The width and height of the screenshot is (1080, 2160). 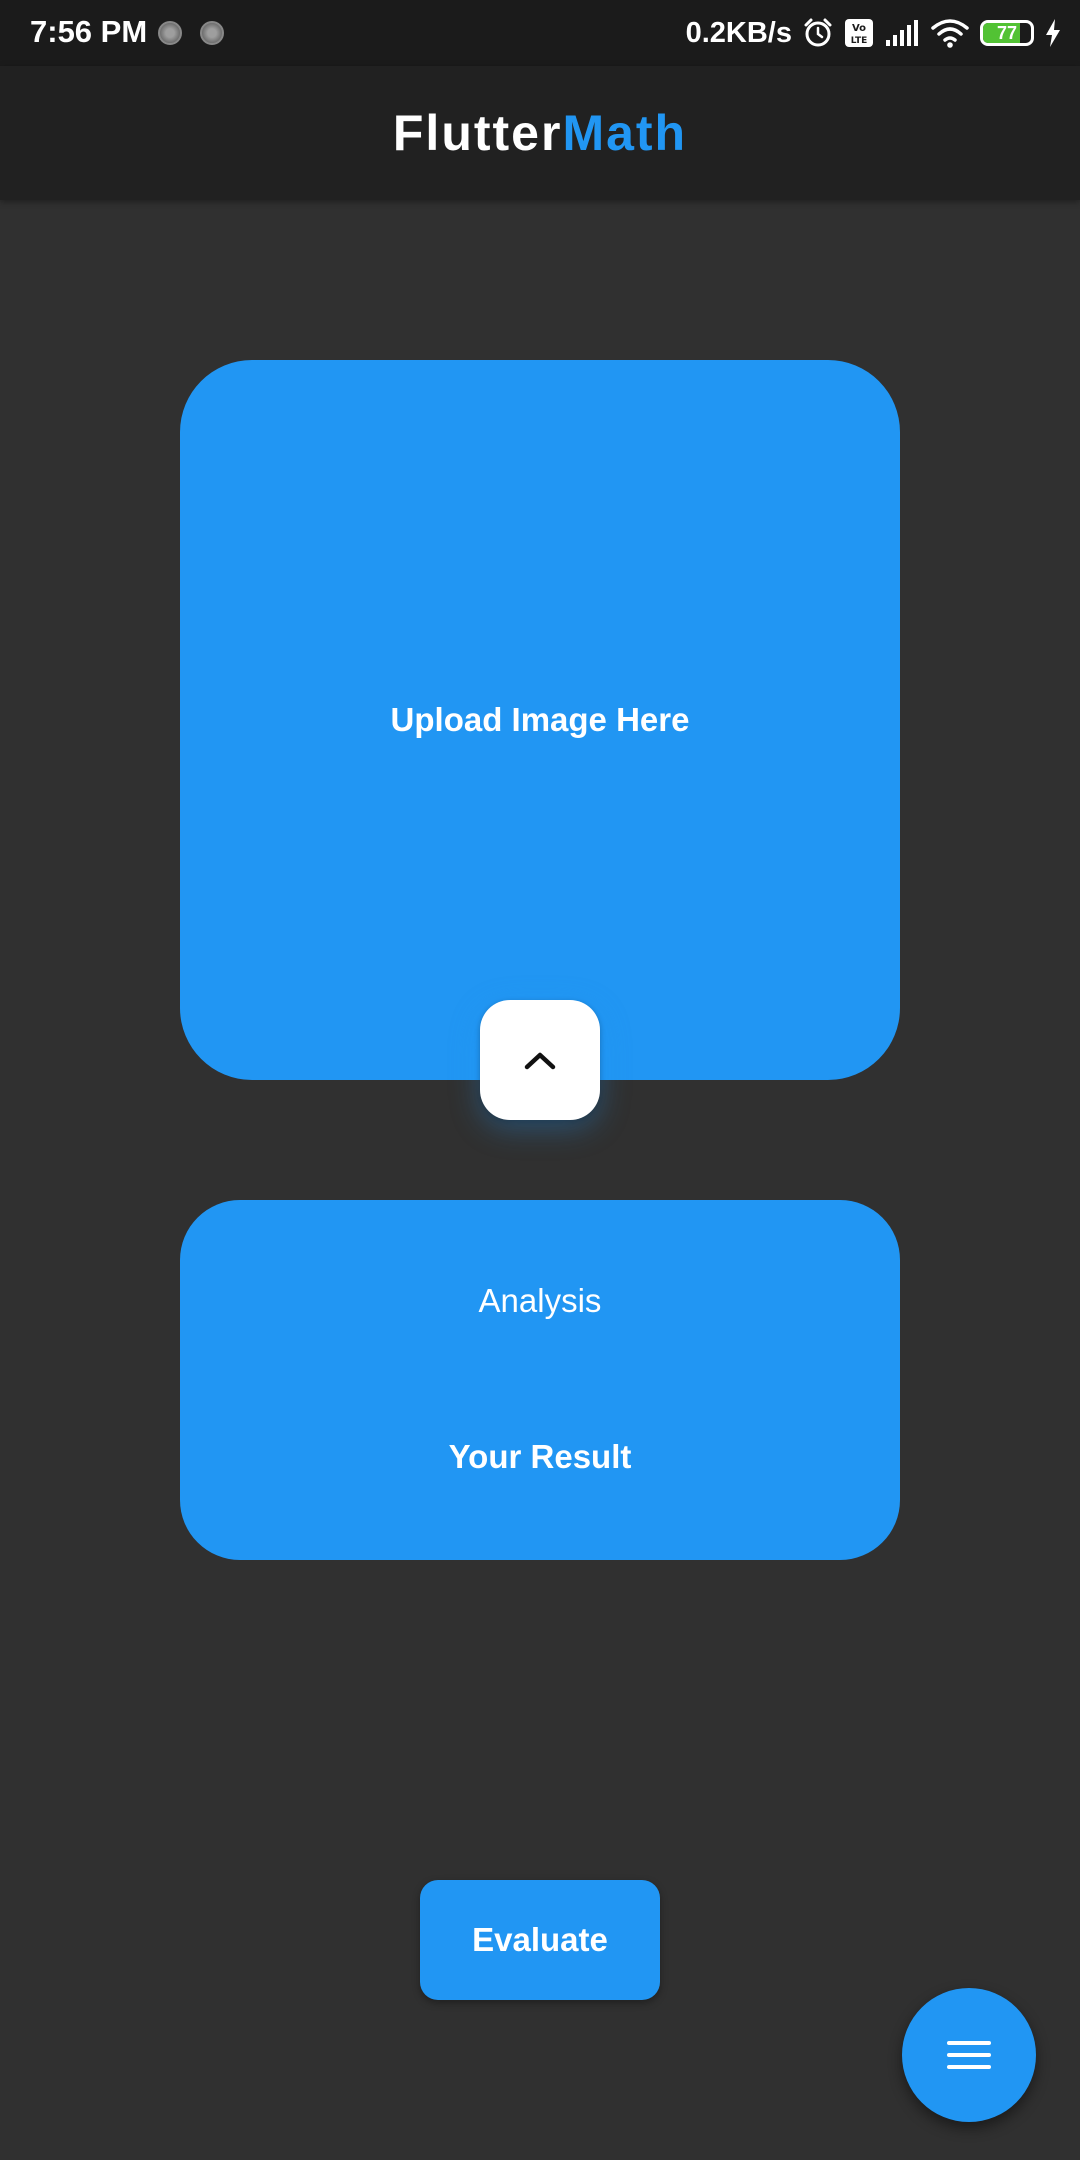 I want to click on app-title: FlutterMath, so click(x=540, y=133).